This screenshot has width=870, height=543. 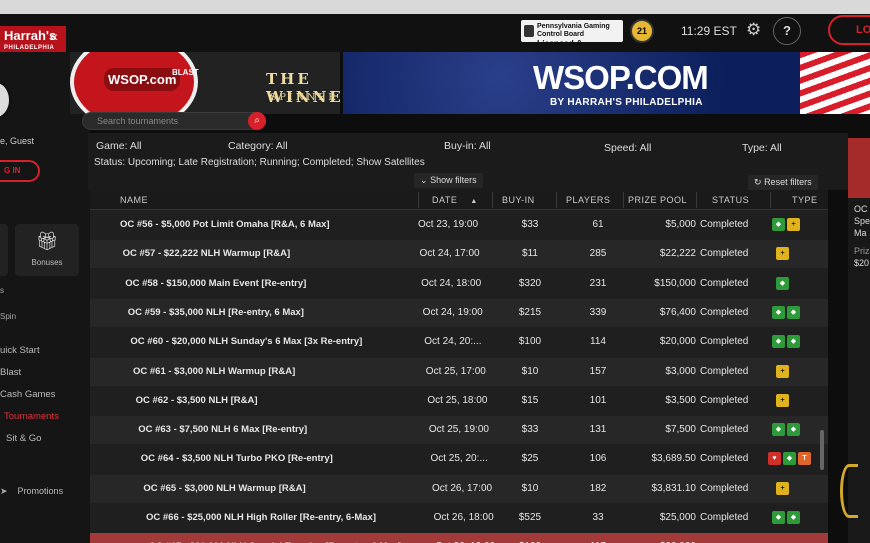 I want to click on tournament-buyin: $11, so click(x=530, y=254).